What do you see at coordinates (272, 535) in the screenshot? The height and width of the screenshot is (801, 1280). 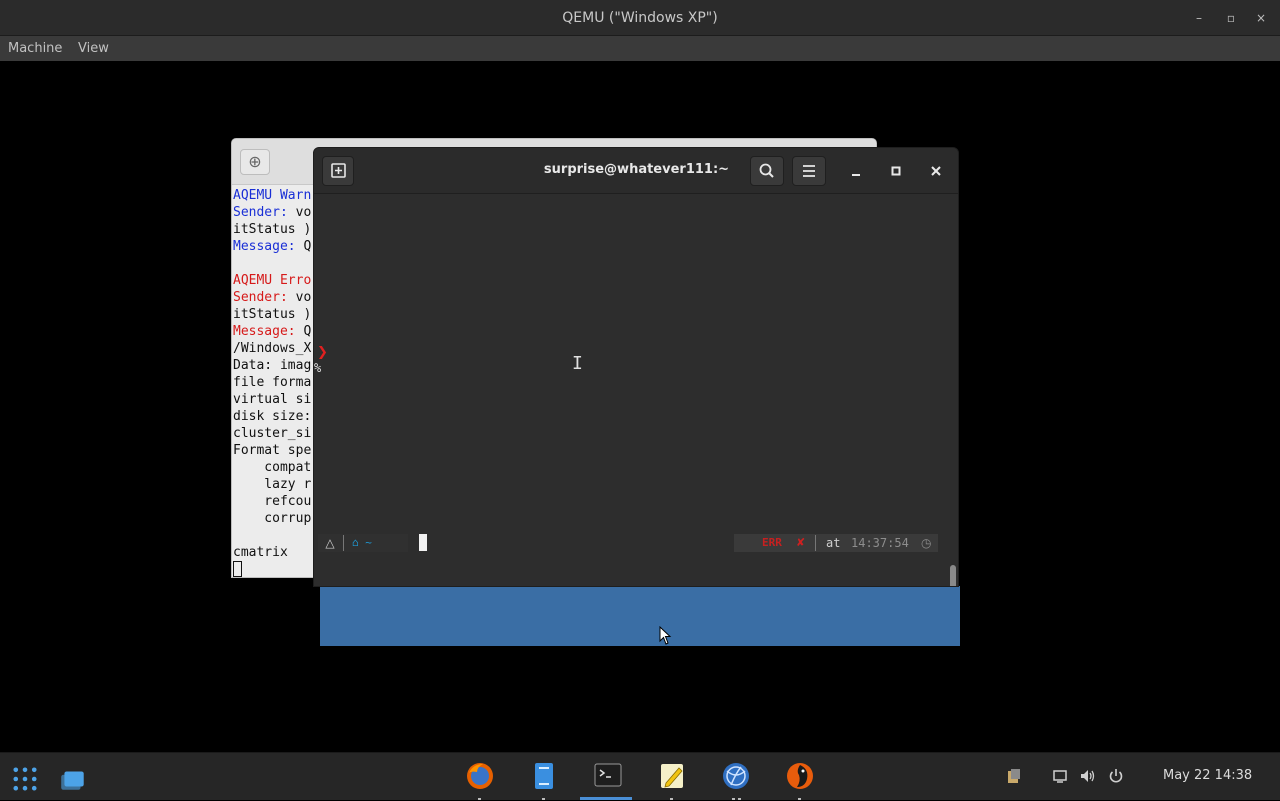 I see `terminal-line` at bounding box center [272, 535].